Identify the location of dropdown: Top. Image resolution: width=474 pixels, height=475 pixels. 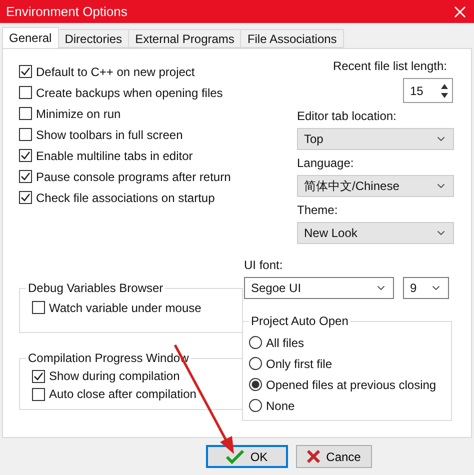
(375, 139).